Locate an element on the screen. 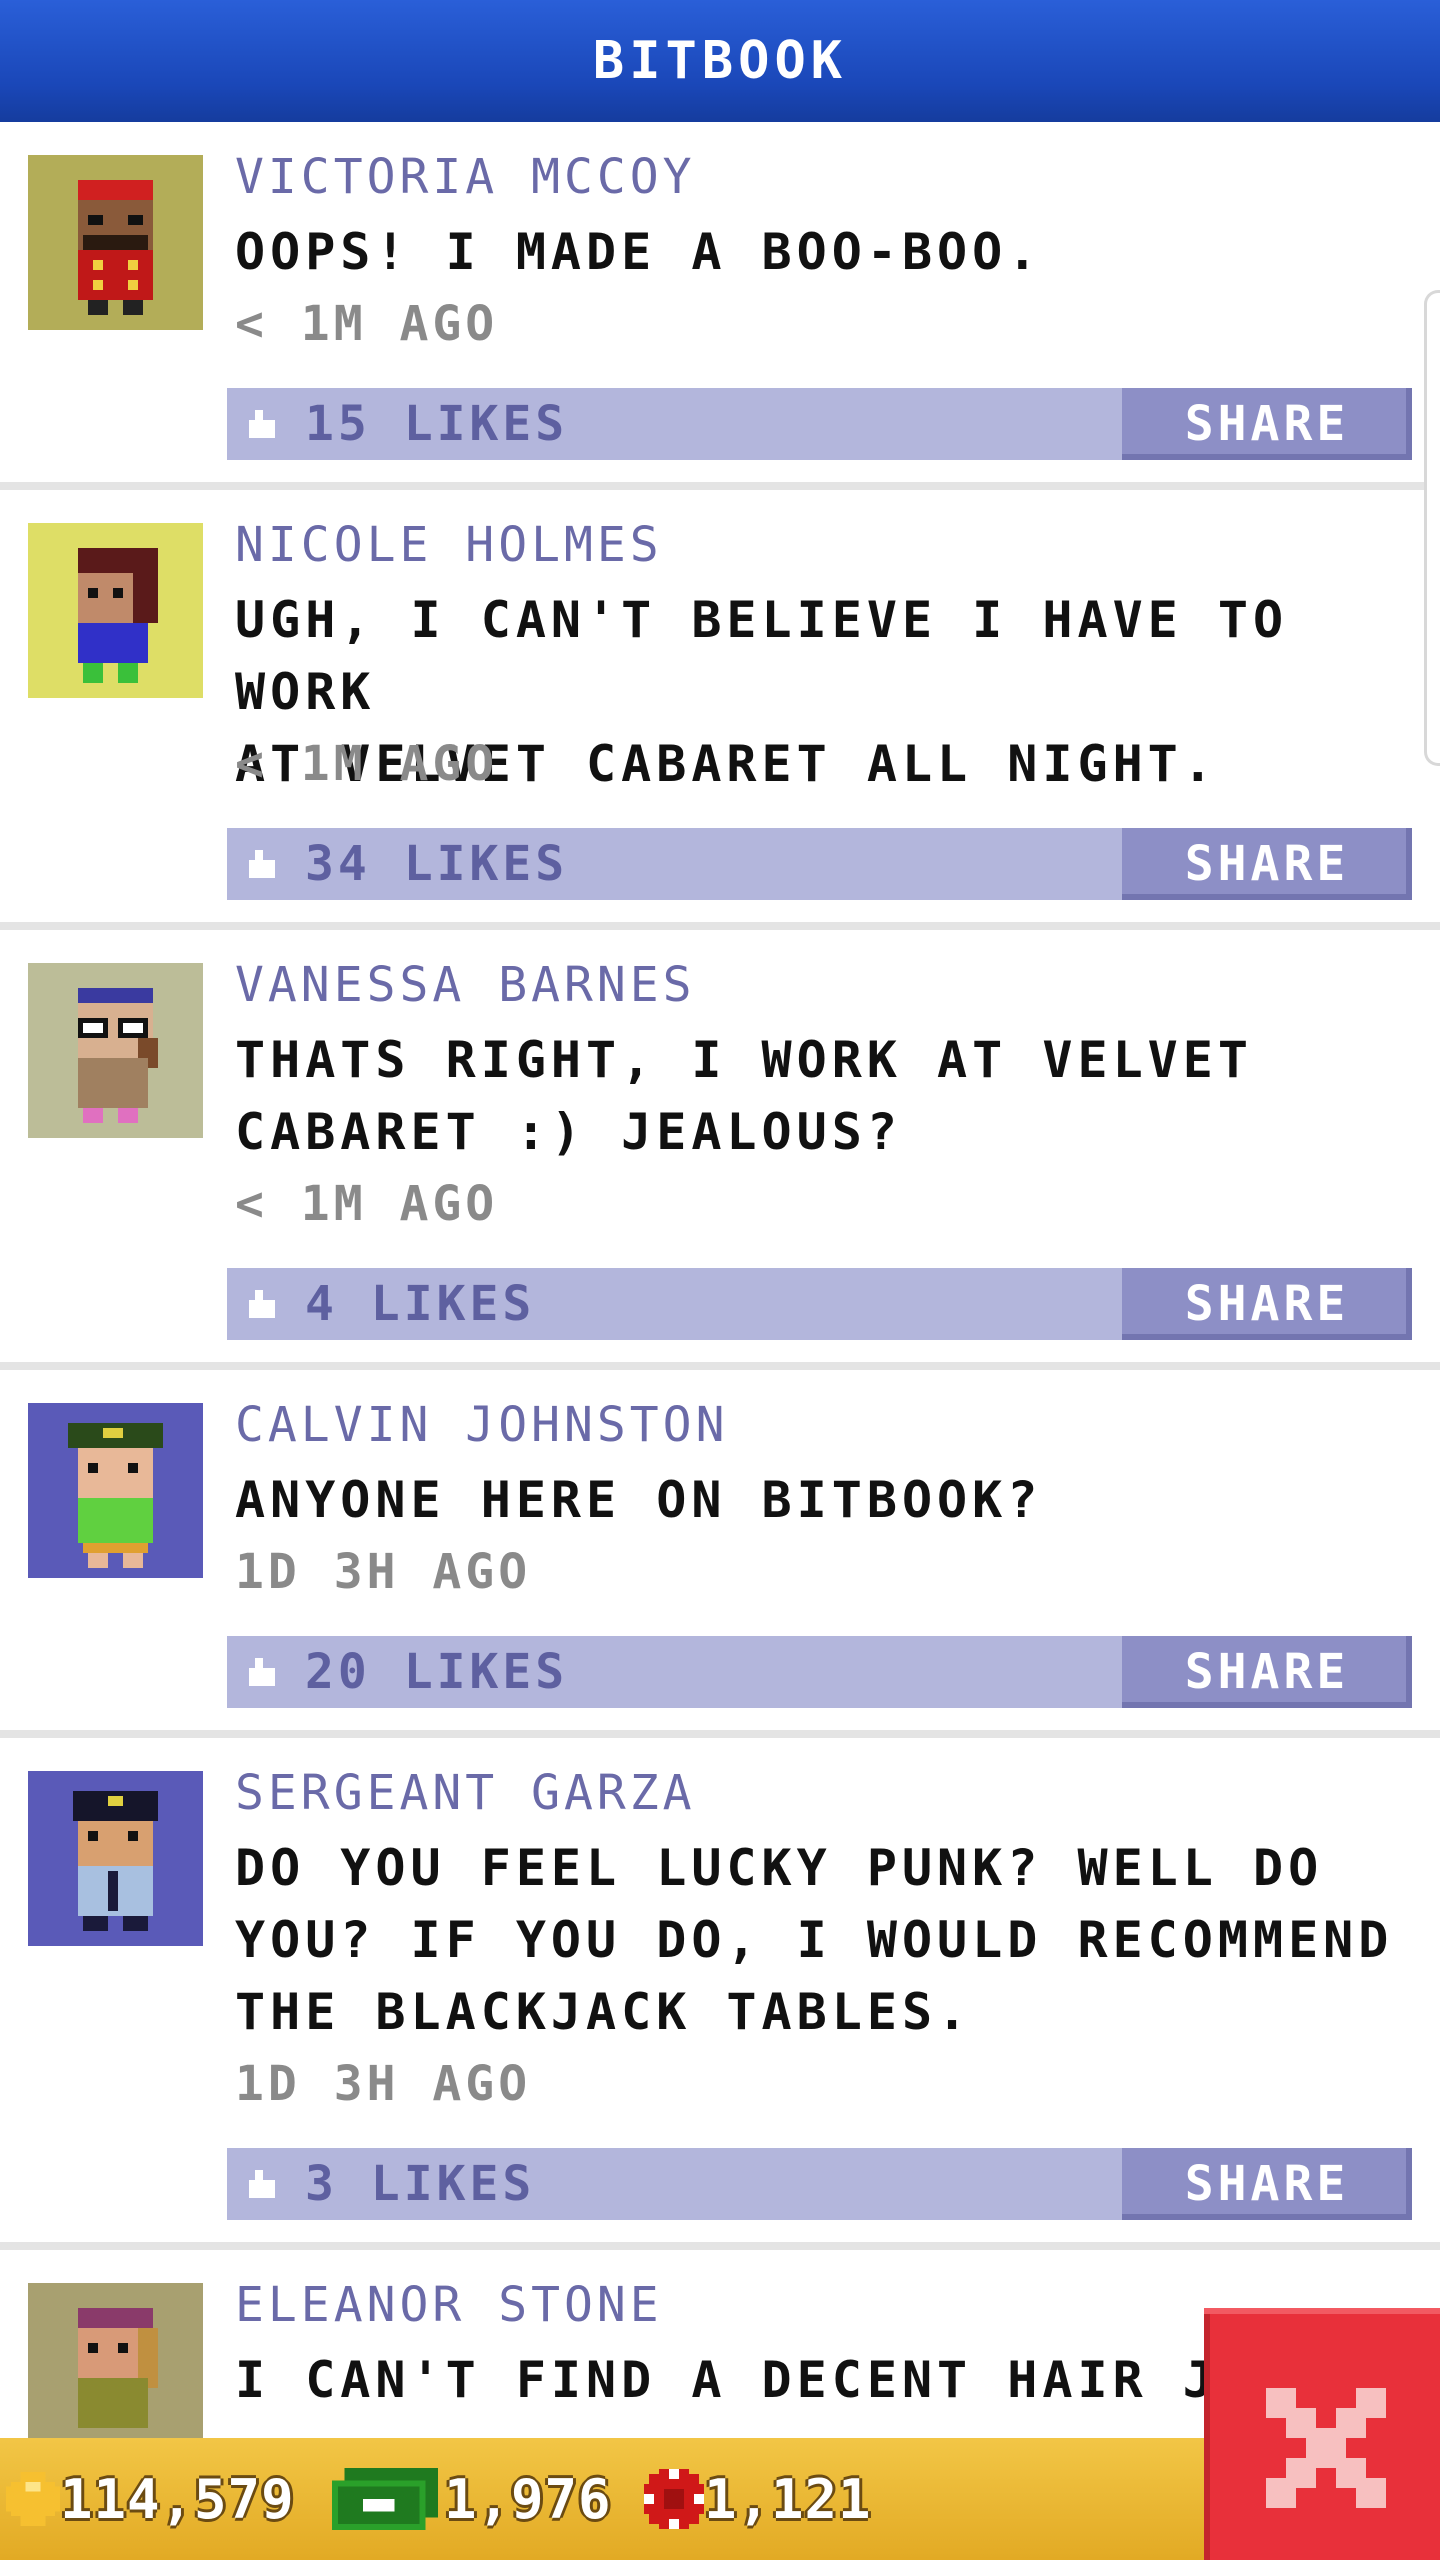 Image resolution: width=1440 pixels, height=2560 pixels. close-button is located at coordinates (1322, 2434).